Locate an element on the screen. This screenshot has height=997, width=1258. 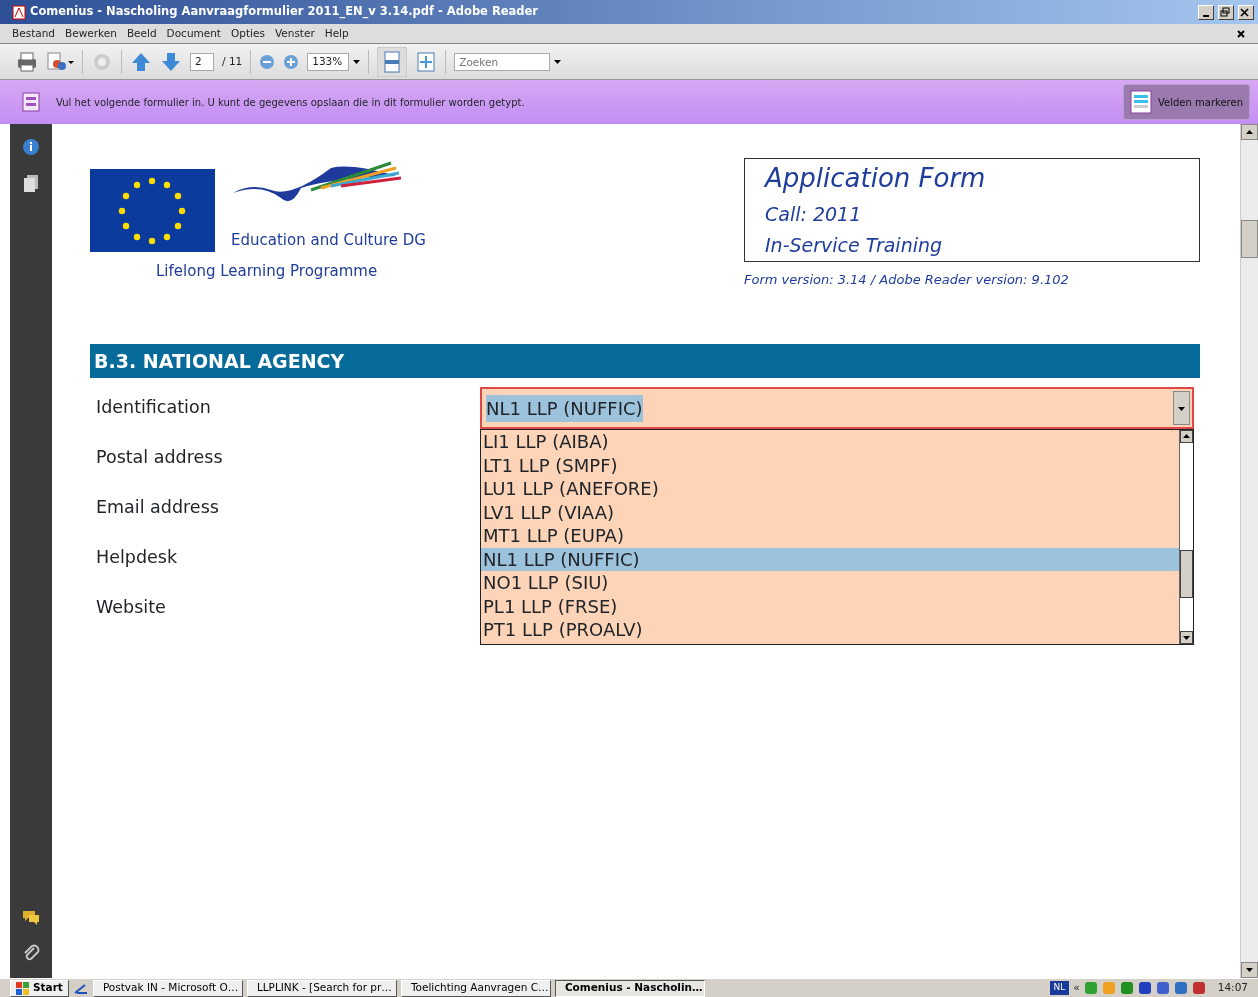
menu-item: Venster is located at coordinates (294, 33).